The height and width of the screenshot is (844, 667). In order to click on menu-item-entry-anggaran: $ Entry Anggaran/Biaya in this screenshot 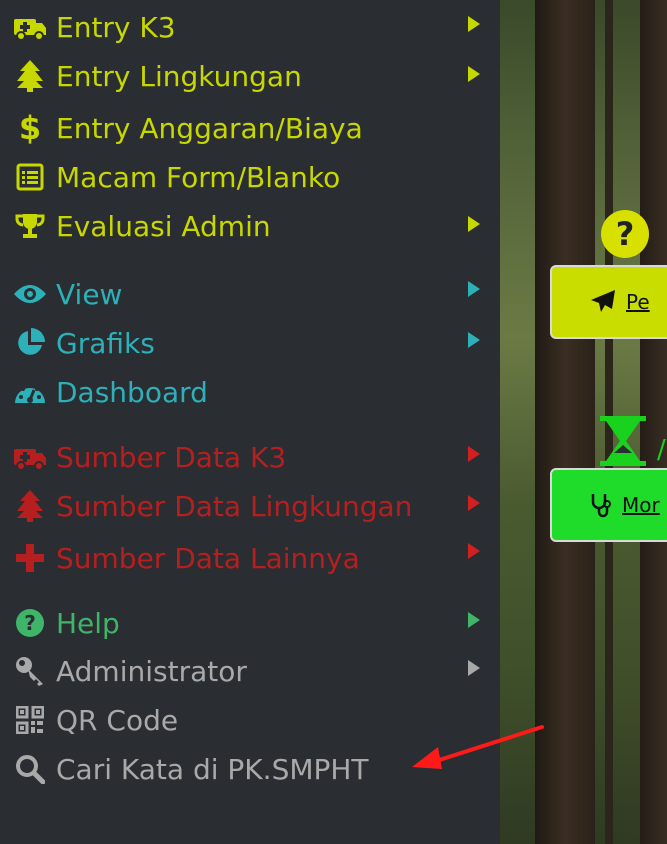, I will do `click(187, 128)`.